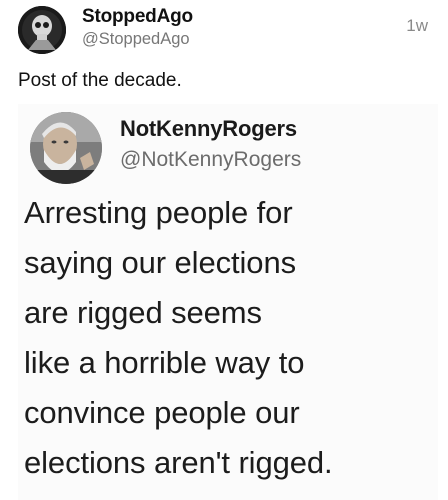 Image resolution: width=448 pixels, height=500 pixels. I want to click on post-timestamp: 1w, so click(417, 26).